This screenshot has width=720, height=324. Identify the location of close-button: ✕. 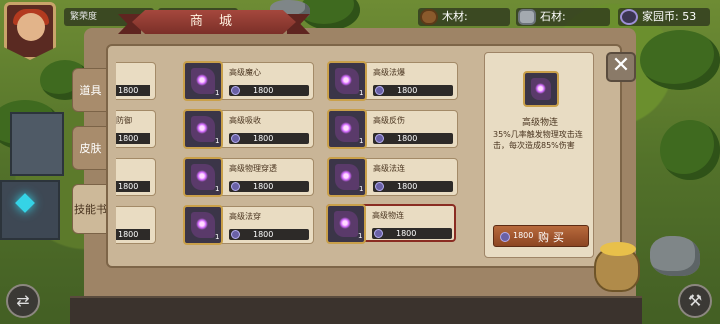
(621, 67).